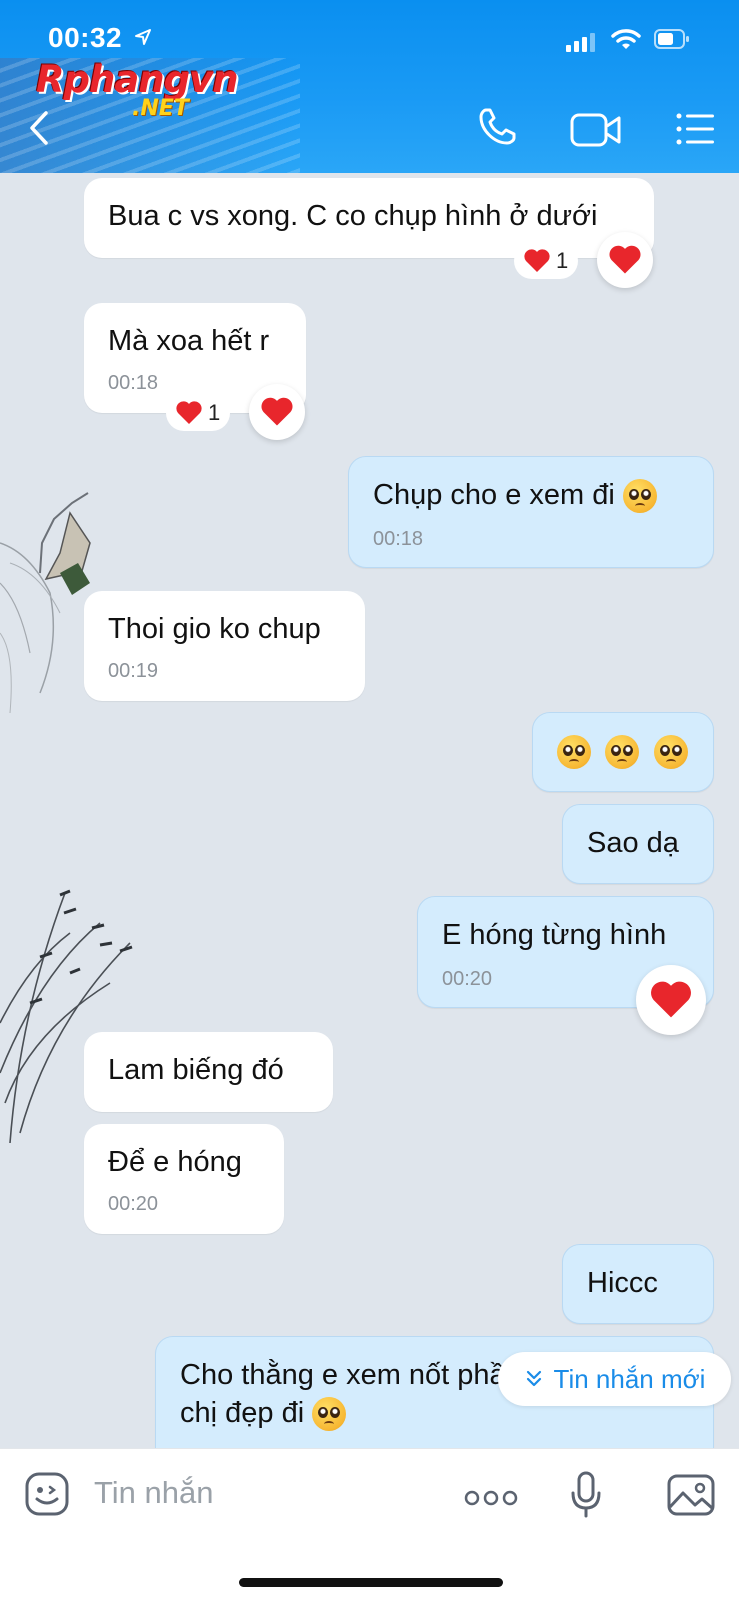 The image size is (739, 1601). I want to click on wifi-icon, so click(626, 39).